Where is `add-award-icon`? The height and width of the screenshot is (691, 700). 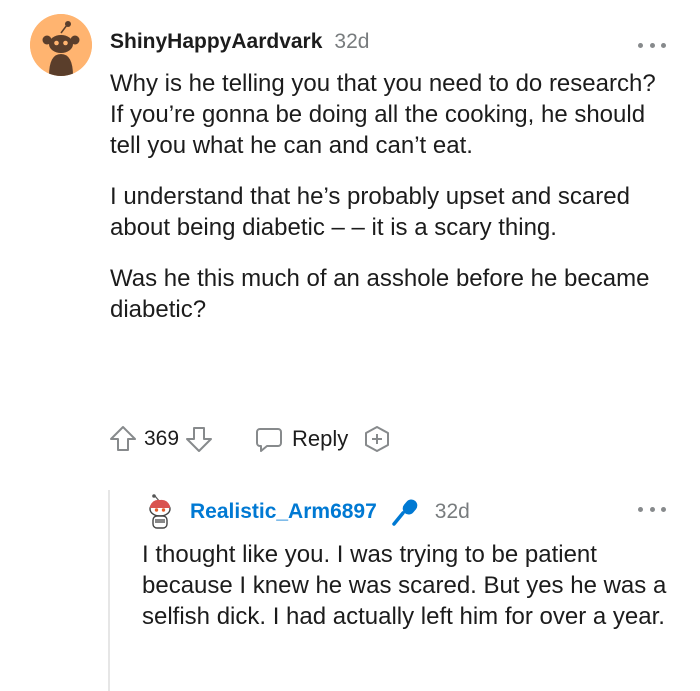
add-award-icon is located at coordinates (377, 439).